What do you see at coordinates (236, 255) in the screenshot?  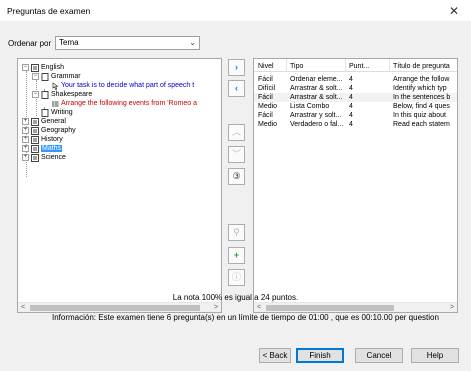 I see `new-question-button: +` at bounding box center [236, 255].